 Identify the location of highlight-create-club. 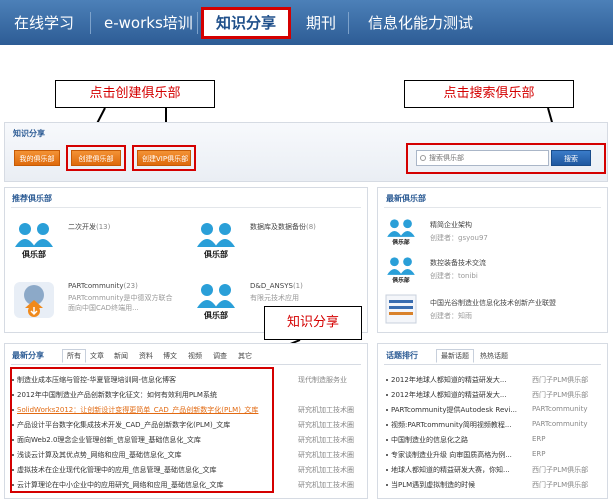
(96, 158).